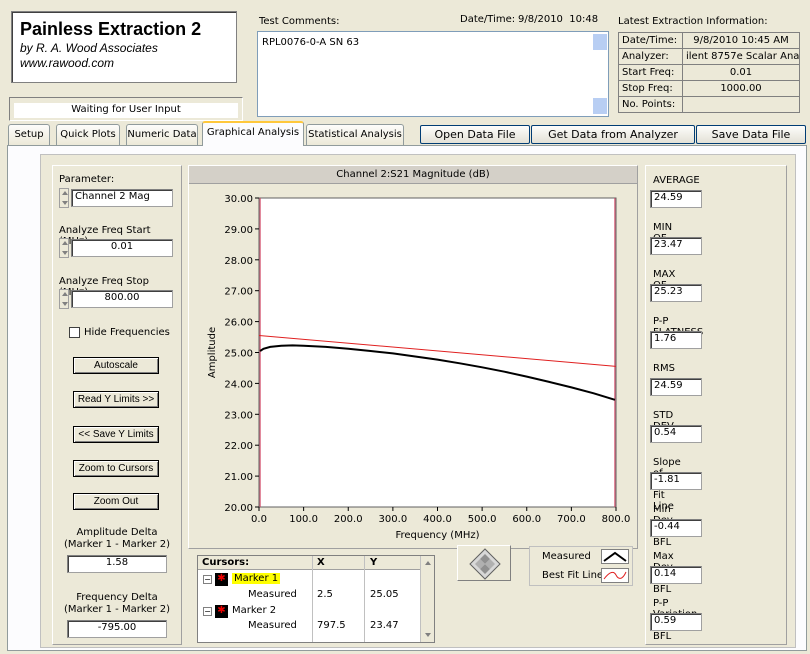  Describe the element at coordinates (331, 625) in the screenshot. I see `marker2-x: 797.5` at that location.